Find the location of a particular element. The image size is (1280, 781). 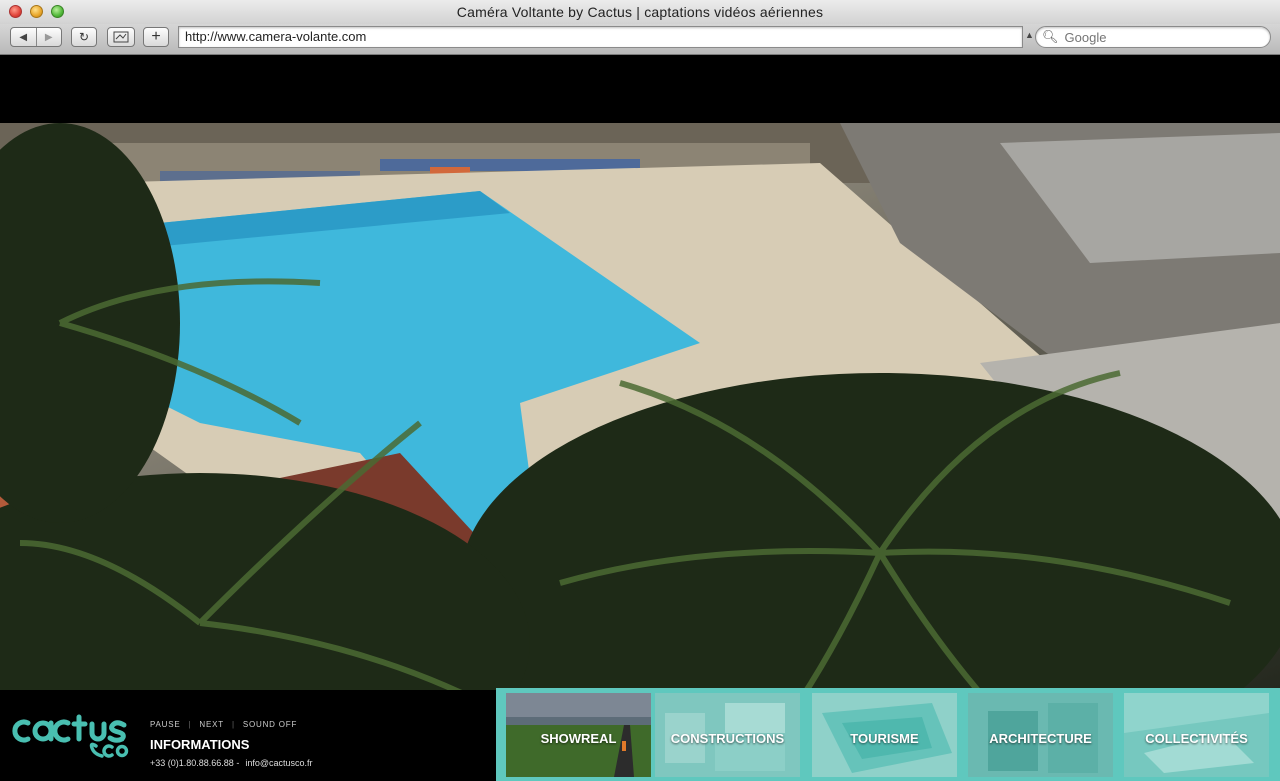

category-collectivites: COLLECTIVITÉS is located at coordinates (1196, 735).